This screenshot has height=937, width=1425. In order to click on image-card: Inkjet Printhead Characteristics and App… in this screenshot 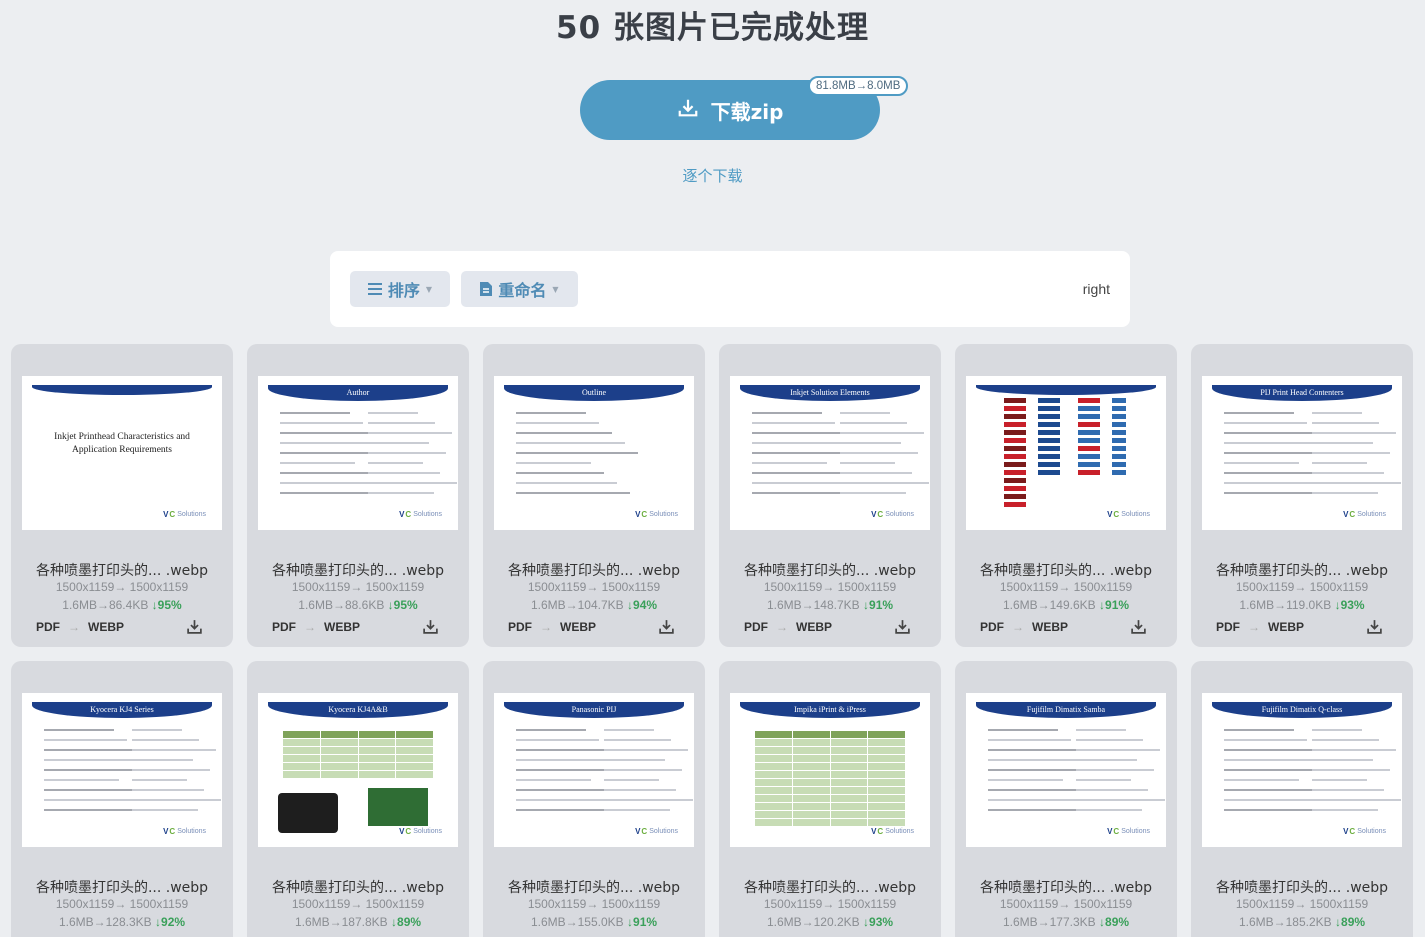, I will do `click(122, 495)`.